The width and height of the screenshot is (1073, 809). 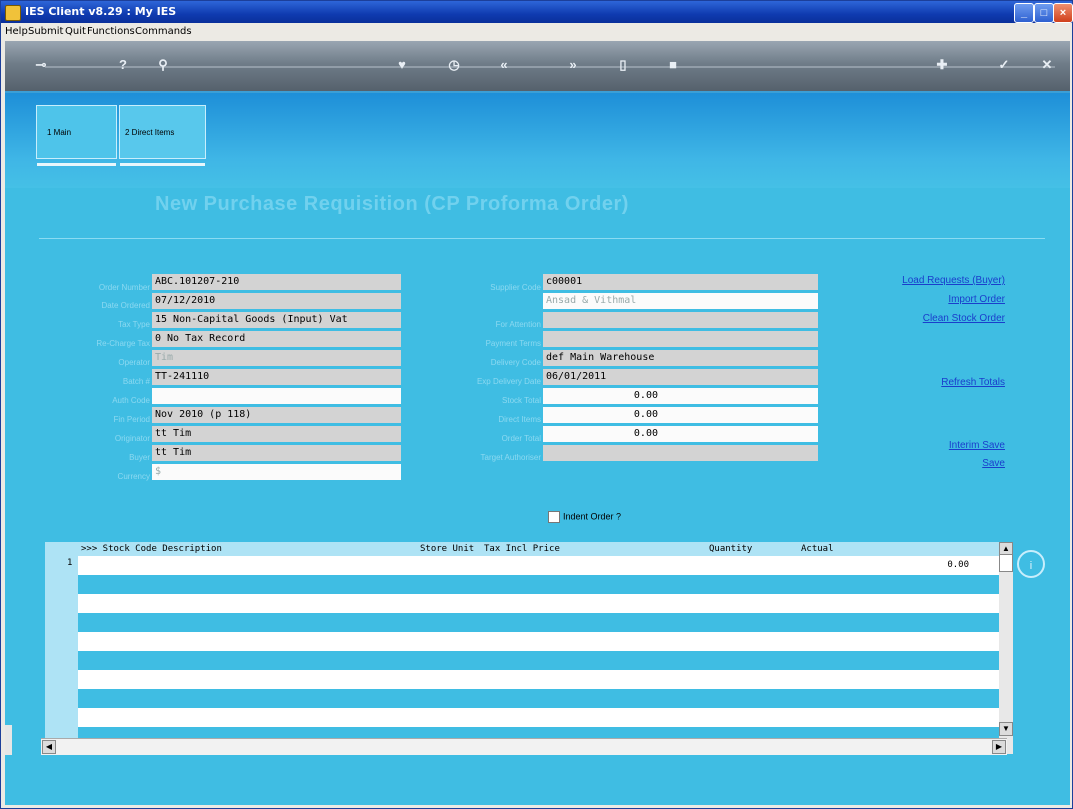 I want to click on tab-direct-items: 2 Direct Items, so click(x=162, y=135).